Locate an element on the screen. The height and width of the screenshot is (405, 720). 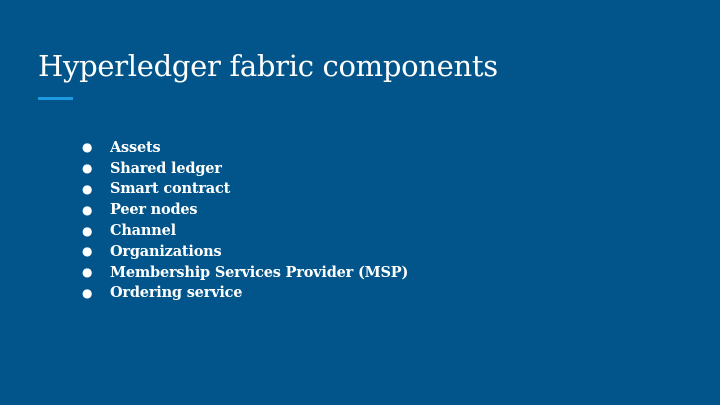
title-accent-bar is located at coordinates (55, 98).